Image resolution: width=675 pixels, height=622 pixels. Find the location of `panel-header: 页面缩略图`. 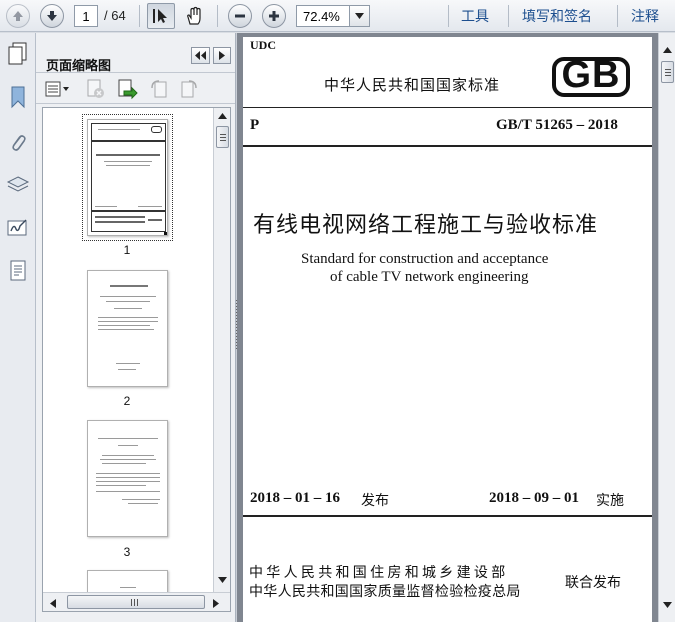

panel-header: 页面缩略图 is located at coordinates (136, 53).